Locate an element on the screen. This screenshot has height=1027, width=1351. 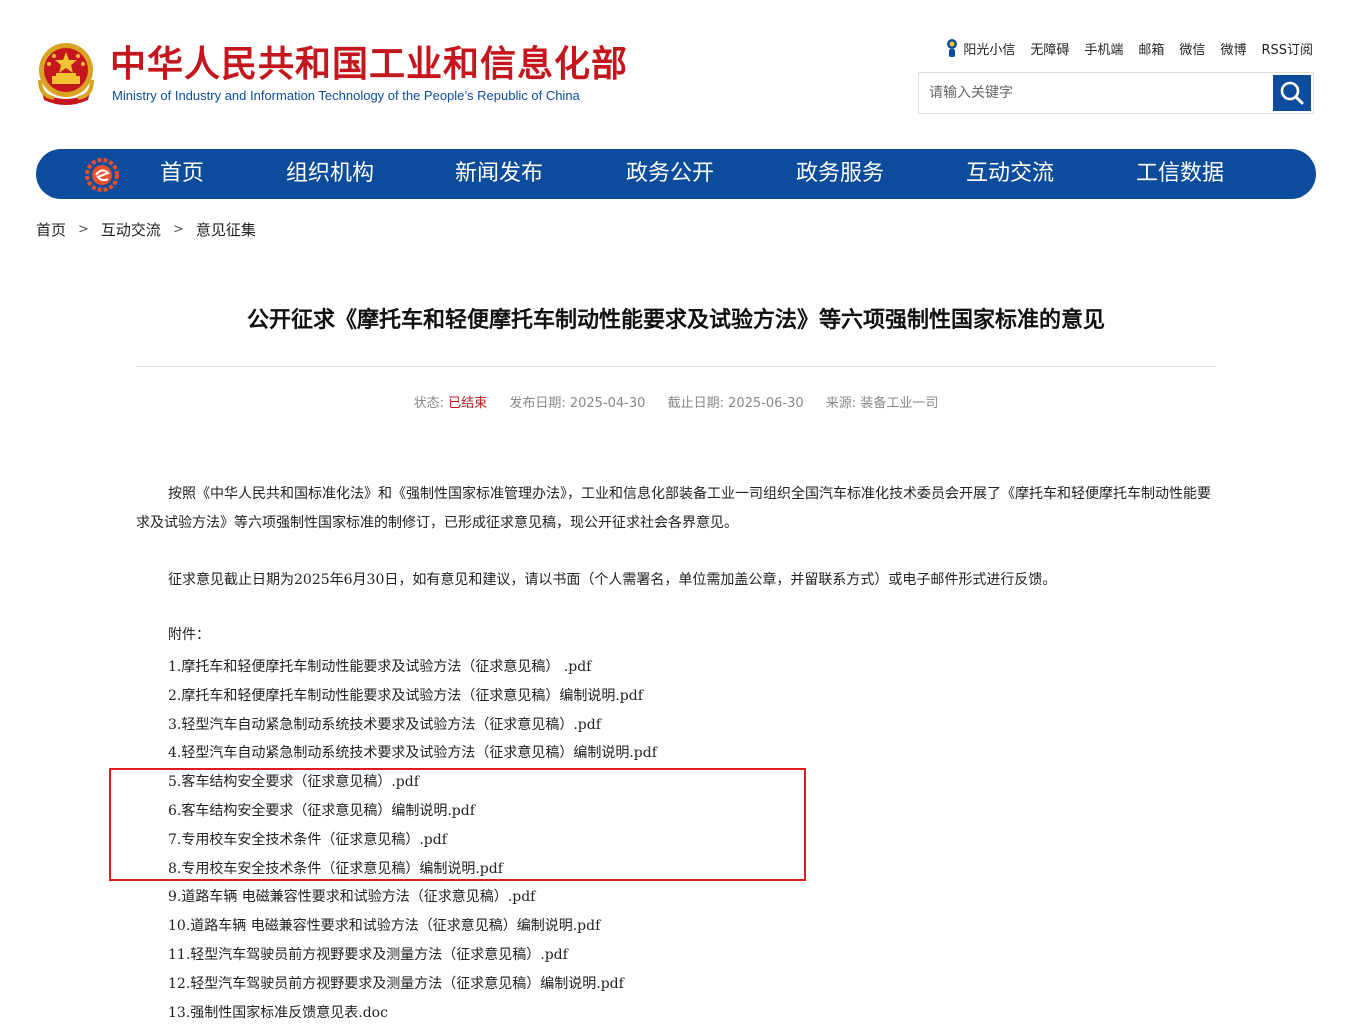
attachment-link: 3.轻型汽车自动紧急制动系统技术要求及试验方法（征求意见稿）.pdf is located at coordinates (412, 725).